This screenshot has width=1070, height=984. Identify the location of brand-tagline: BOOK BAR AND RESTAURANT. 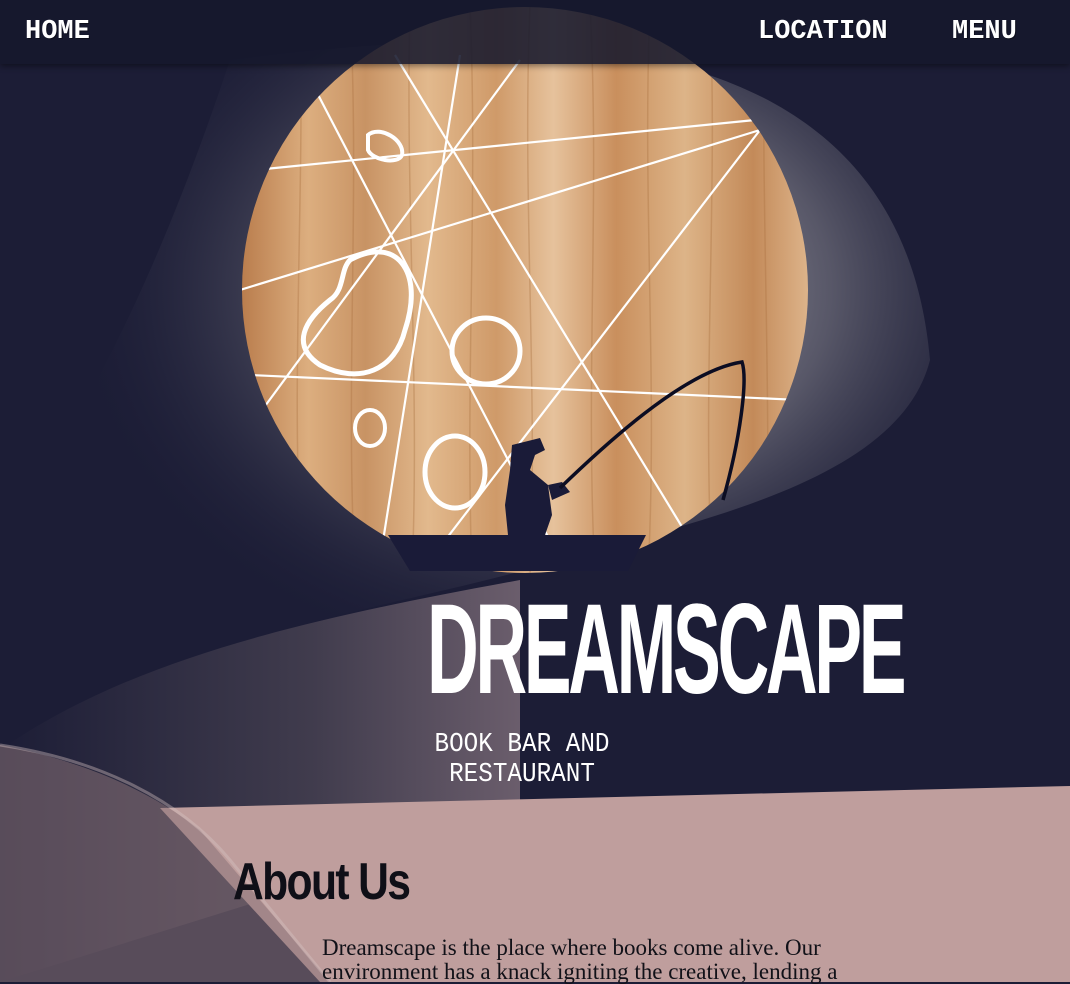
(522, 760).